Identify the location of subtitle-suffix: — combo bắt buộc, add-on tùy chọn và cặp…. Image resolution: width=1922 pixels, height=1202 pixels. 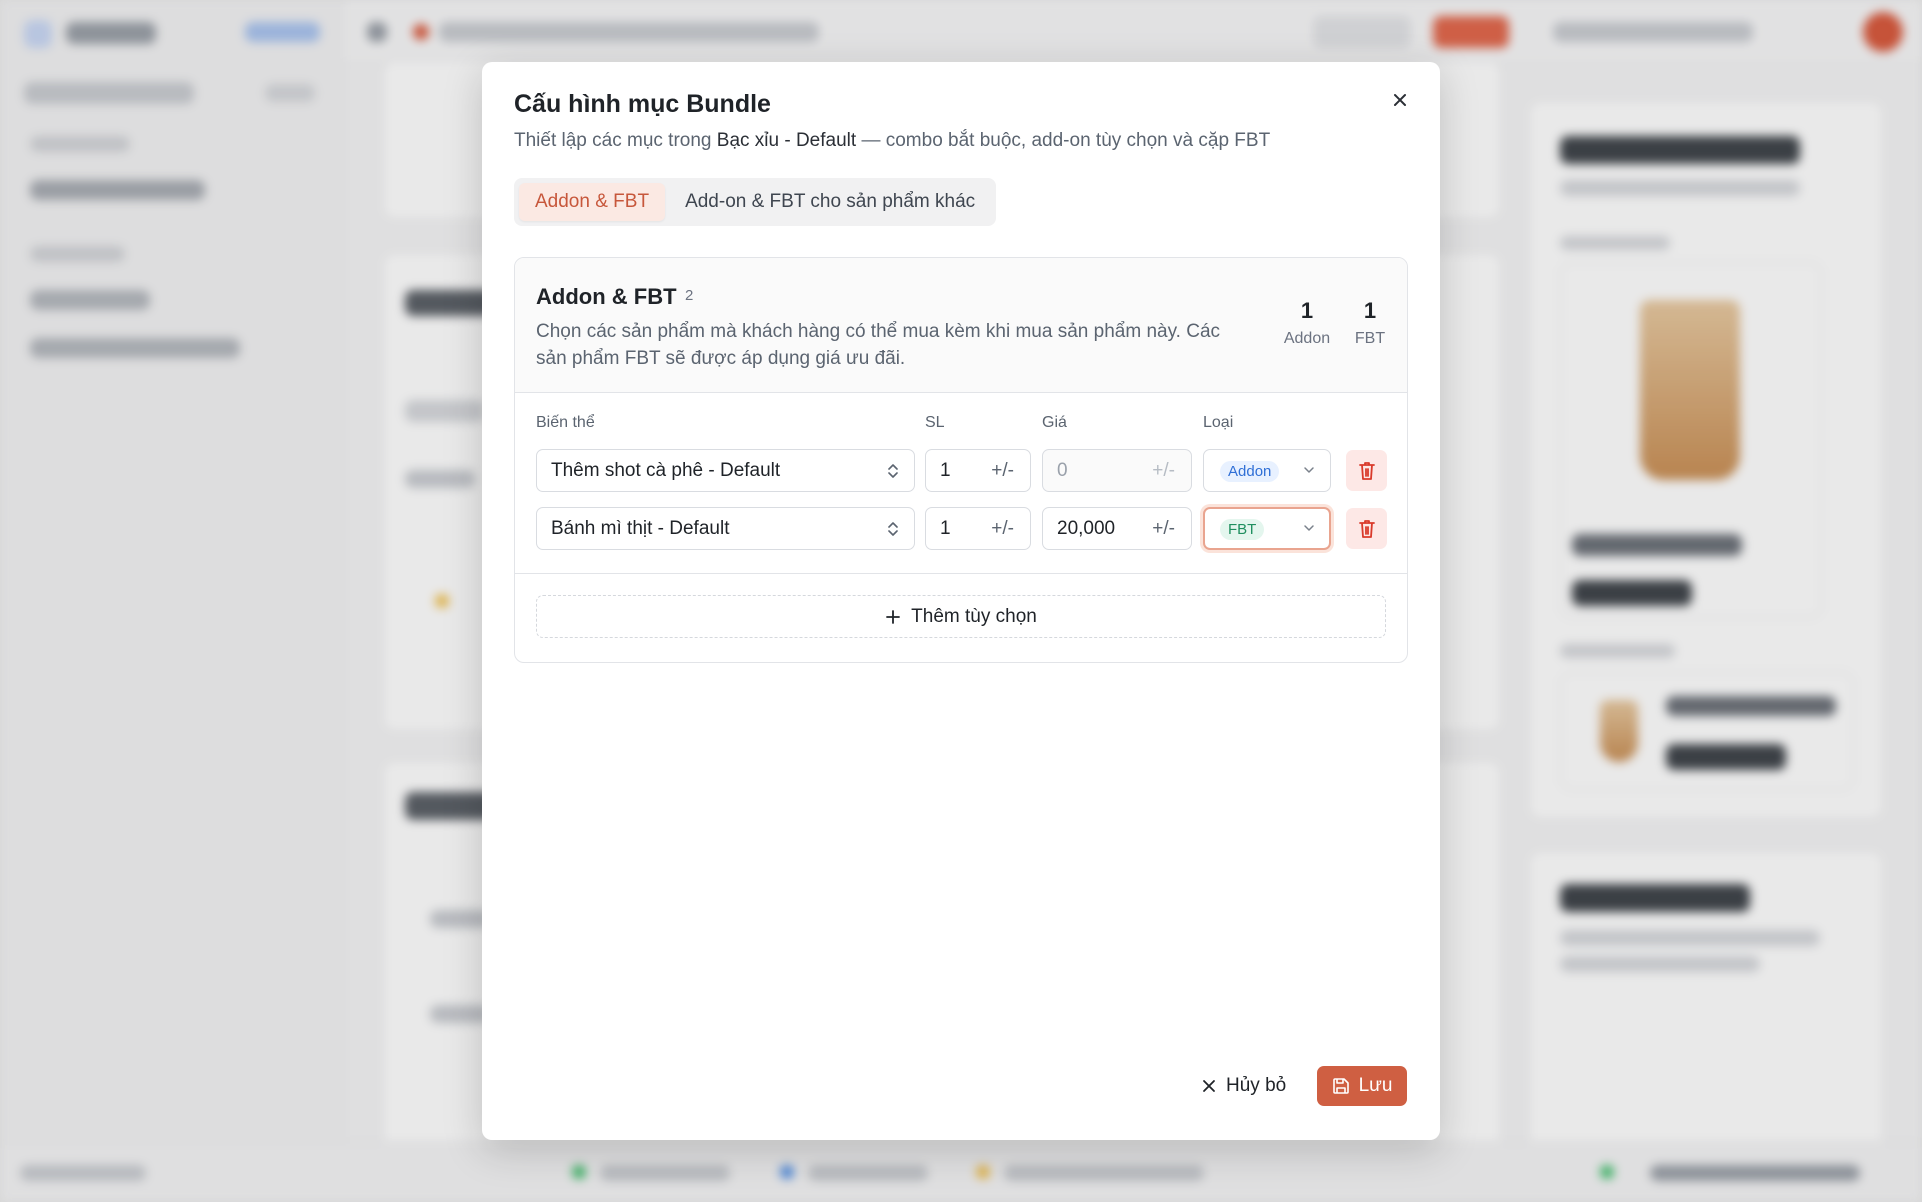
(1063, 140).